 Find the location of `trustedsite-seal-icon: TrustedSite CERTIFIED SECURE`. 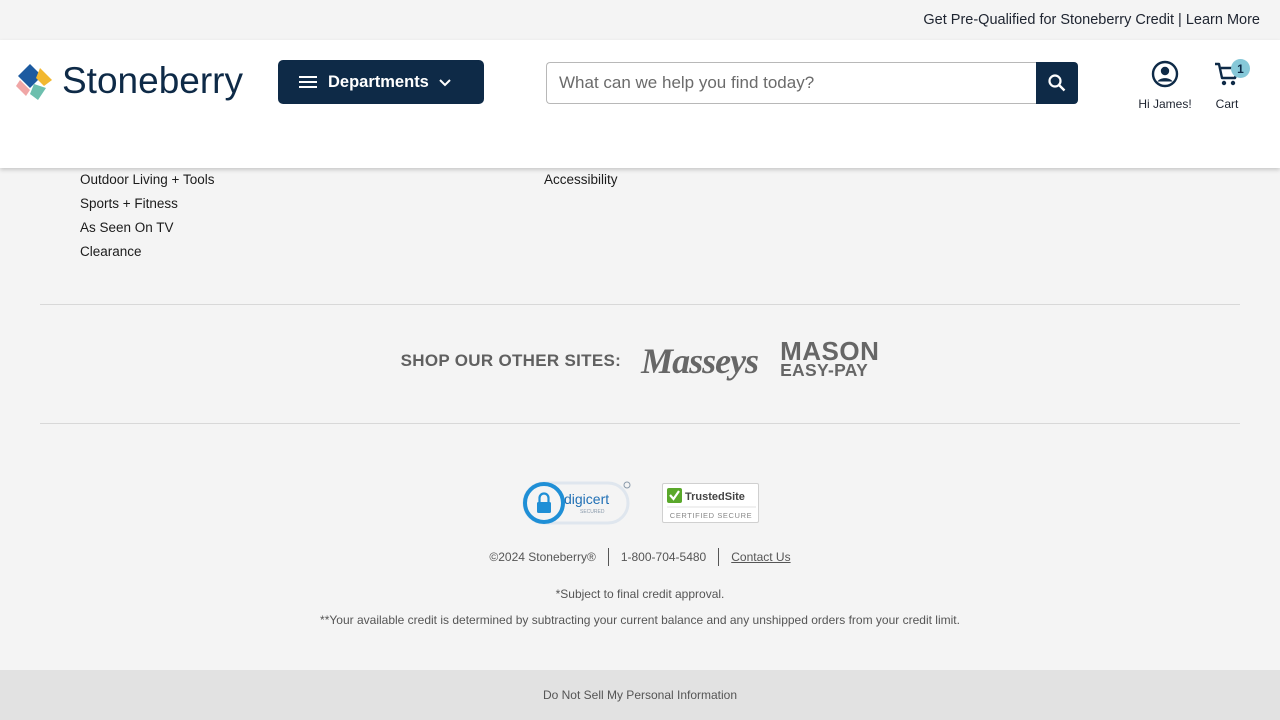

trustedsite-seal-icon: TrustedSite CERTIFIED SECURE is located at coordinates (711, 504).